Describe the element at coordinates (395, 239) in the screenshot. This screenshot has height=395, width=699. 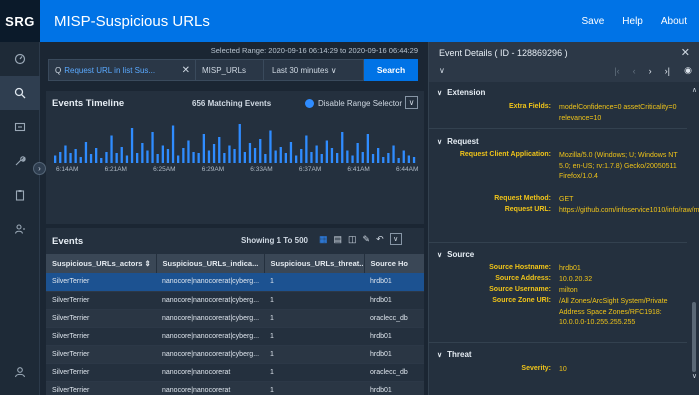
I see `events-menu-chevron-icon: ∨` at that location.